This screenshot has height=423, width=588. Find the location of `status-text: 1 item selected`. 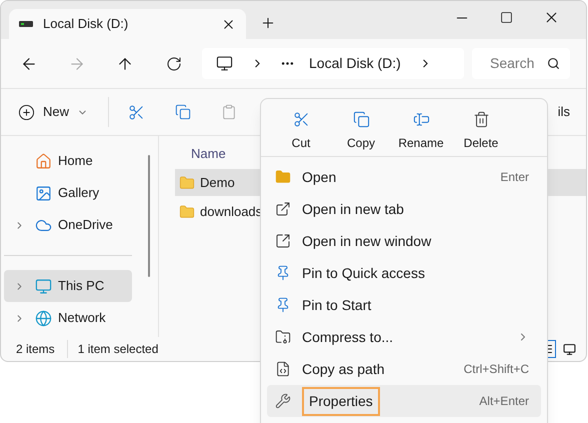

status-text: 1 item selected is located at coordinates (112, 349).